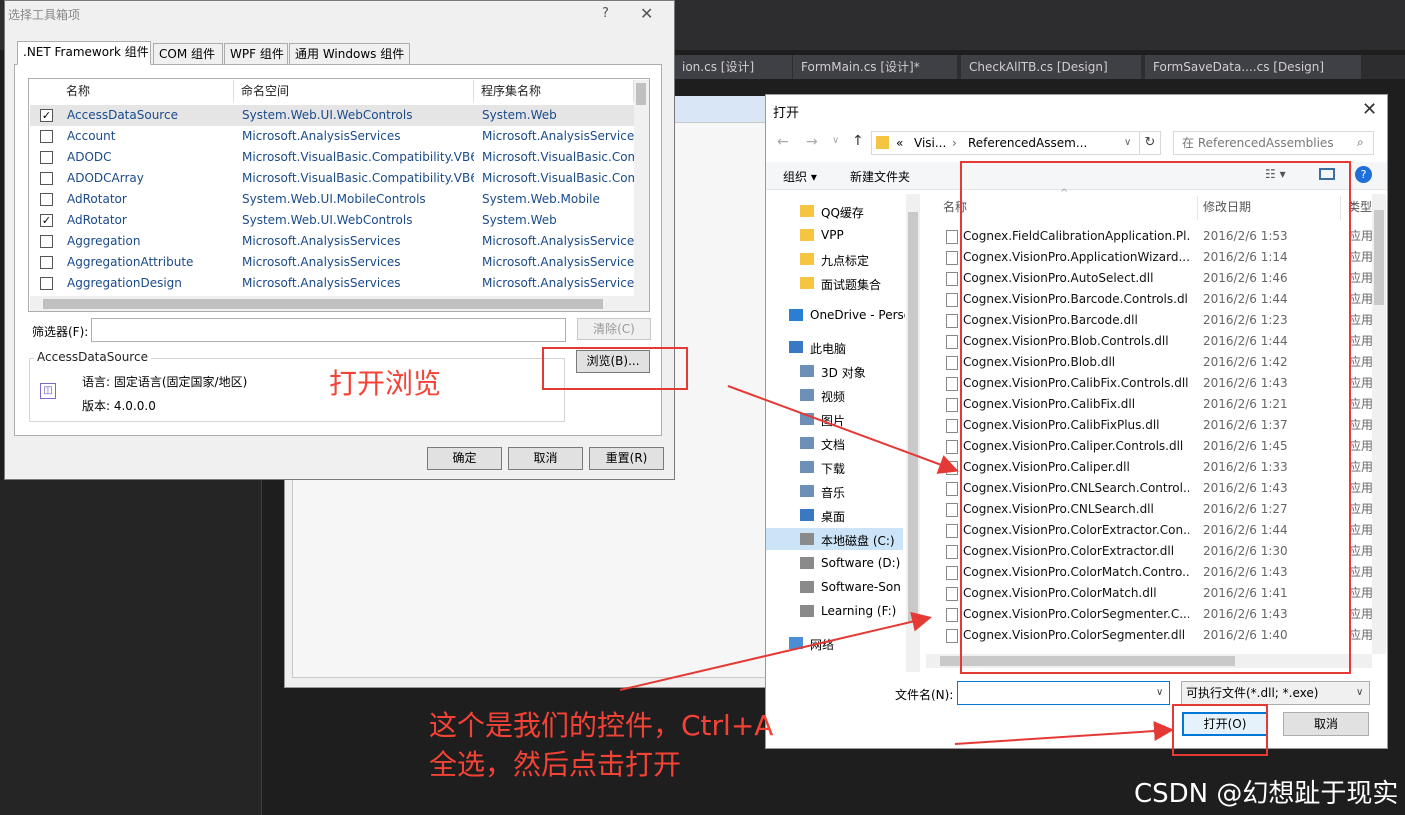 This screenshot has height=815, width=1405. Describe the element at coordinates (775, 651) in the screenshot. I see `arrow-to-files` at that location.